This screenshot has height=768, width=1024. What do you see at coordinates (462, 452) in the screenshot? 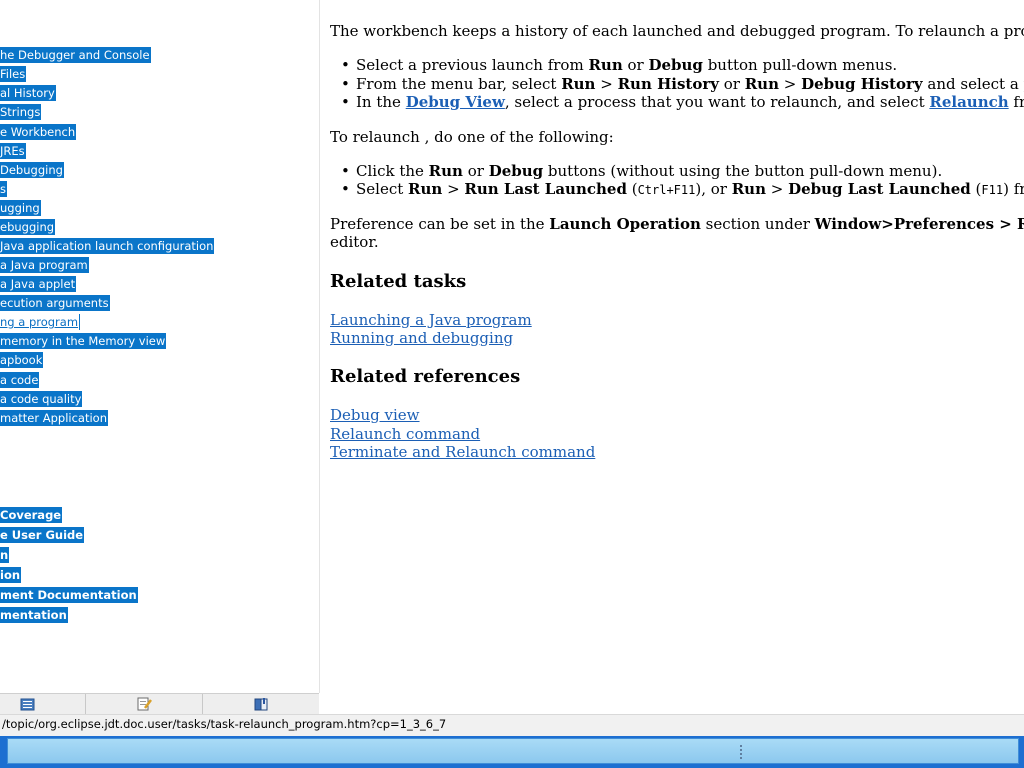
I see `related-reference-link: Terminate and Relaunch command` at bounding box center [462, 452].